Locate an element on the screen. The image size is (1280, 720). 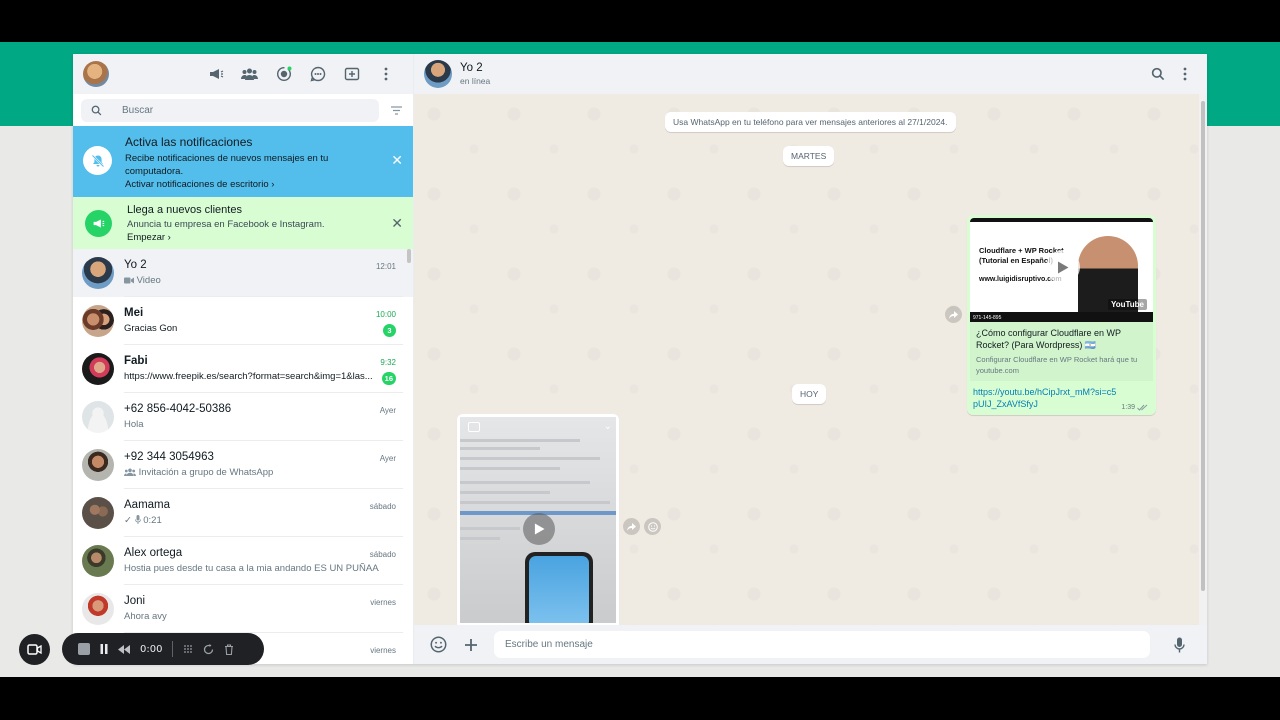
incoming-video-message: ⌄ is located at coordinates (538, 520).